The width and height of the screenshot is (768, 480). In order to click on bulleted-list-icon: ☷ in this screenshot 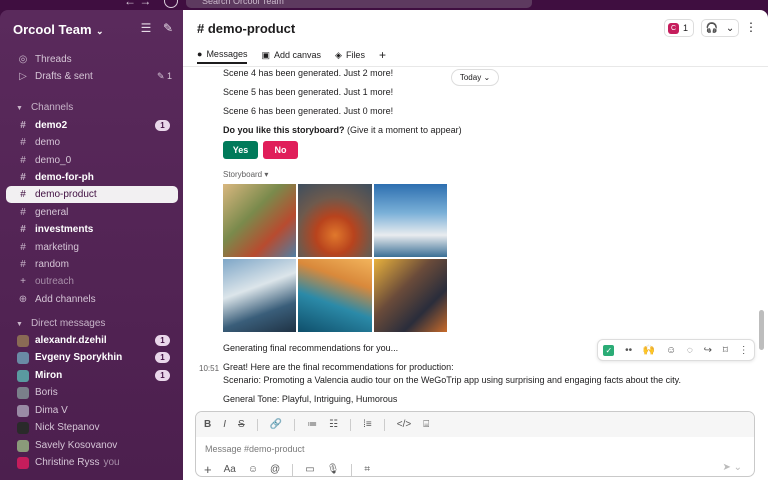, I will do `click(333, 424)`.